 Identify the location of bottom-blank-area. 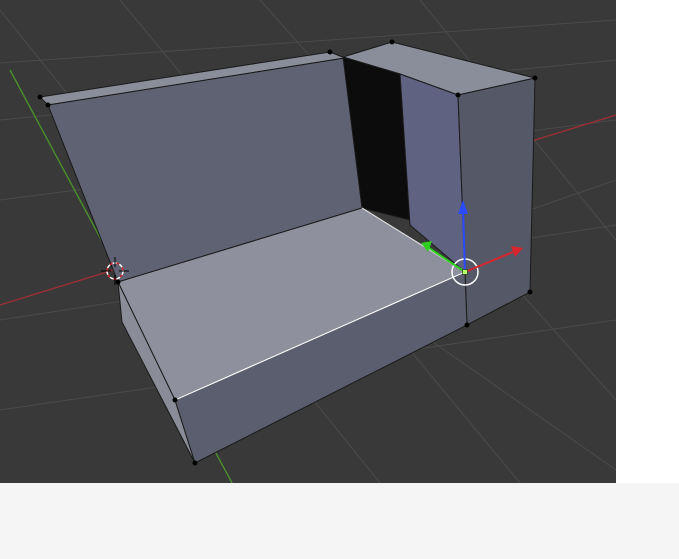
(339, 521).